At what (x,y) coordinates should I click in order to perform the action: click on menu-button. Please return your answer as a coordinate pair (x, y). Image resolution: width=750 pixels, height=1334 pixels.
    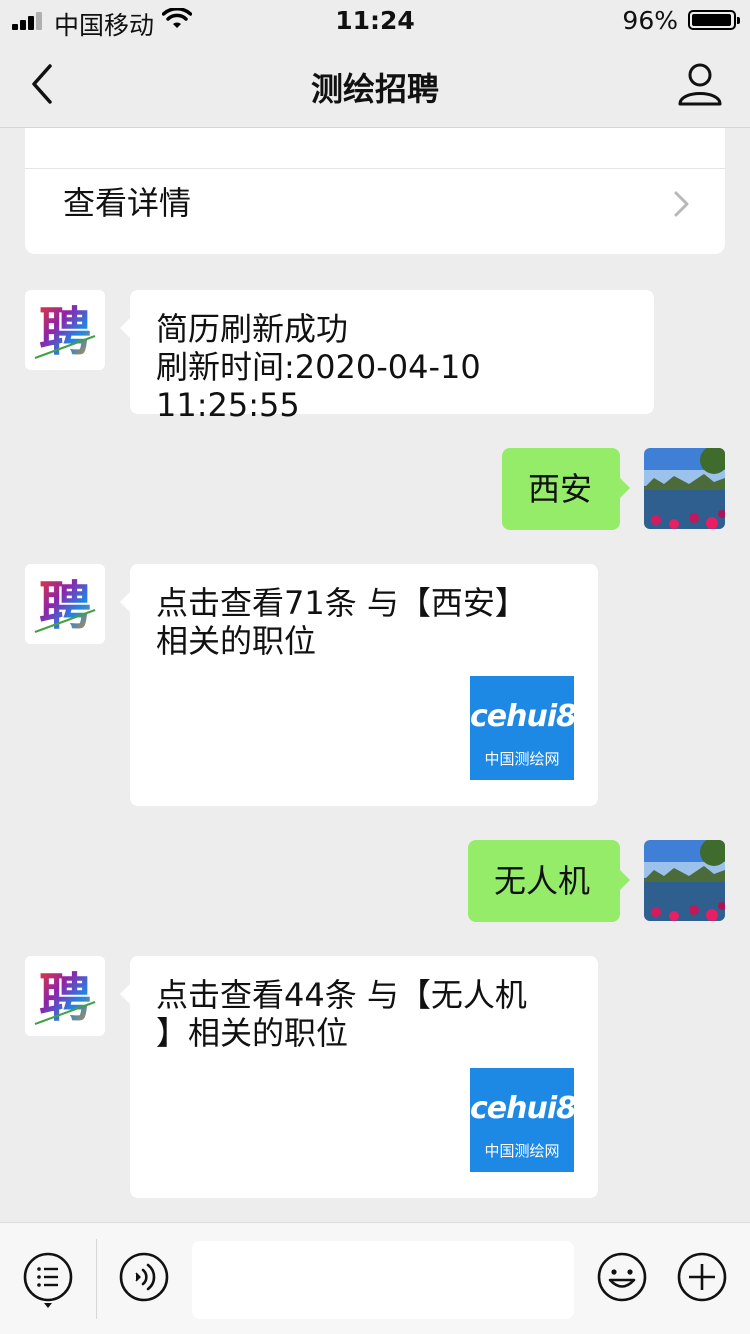
    Looking at the image, I should click on (48, 1279).